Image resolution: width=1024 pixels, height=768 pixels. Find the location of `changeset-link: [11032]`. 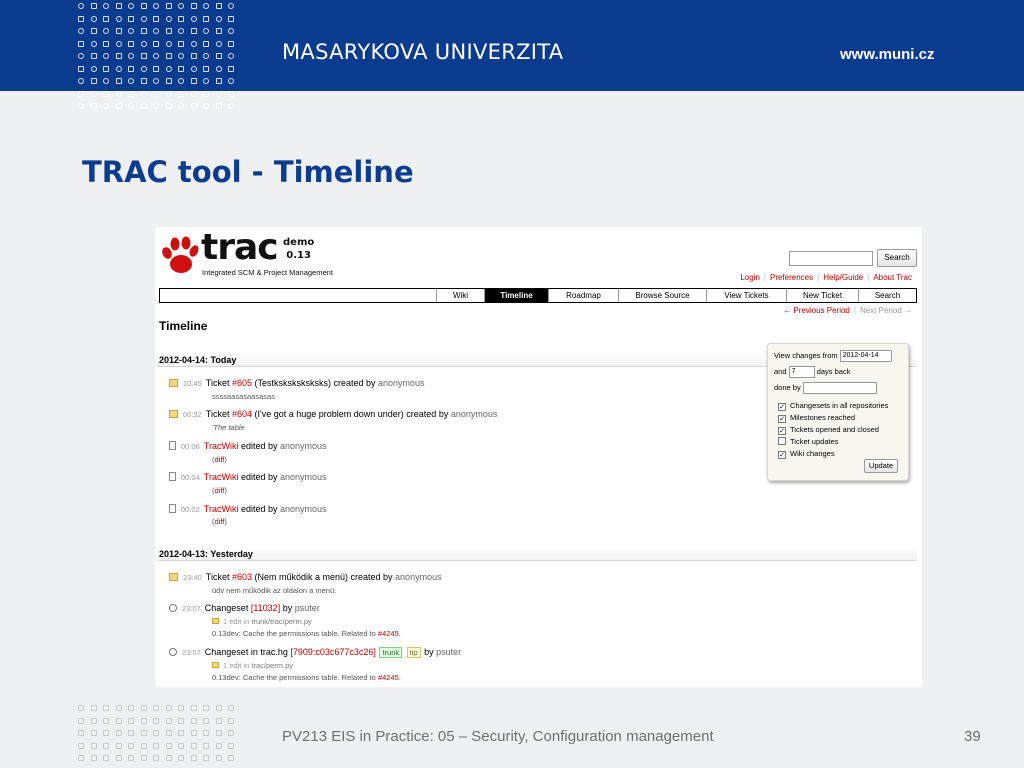

changeset-link: [11032] is located at coordinates (265, 608).